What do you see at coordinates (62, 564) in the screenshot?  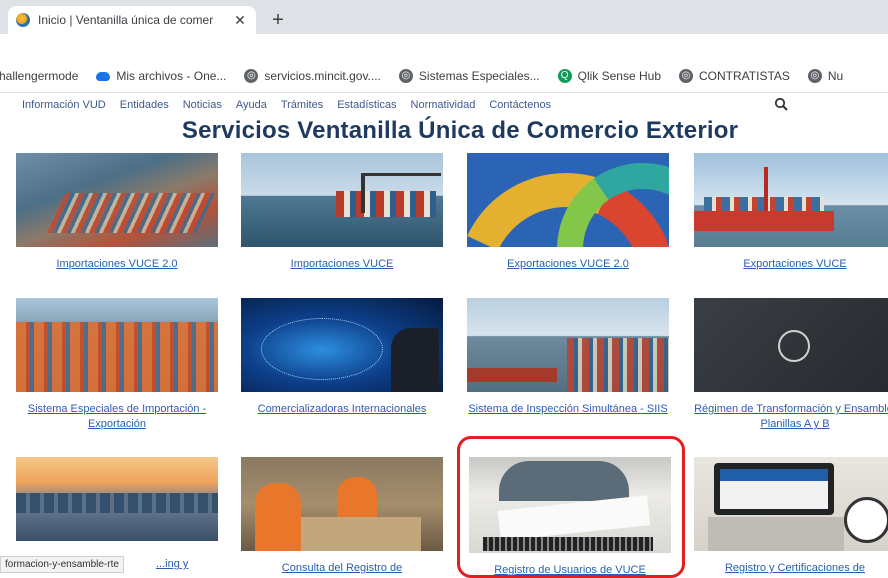 I see `status-bar-url: formacion-y-ensamble-rte` at bounding box center [62, 564].